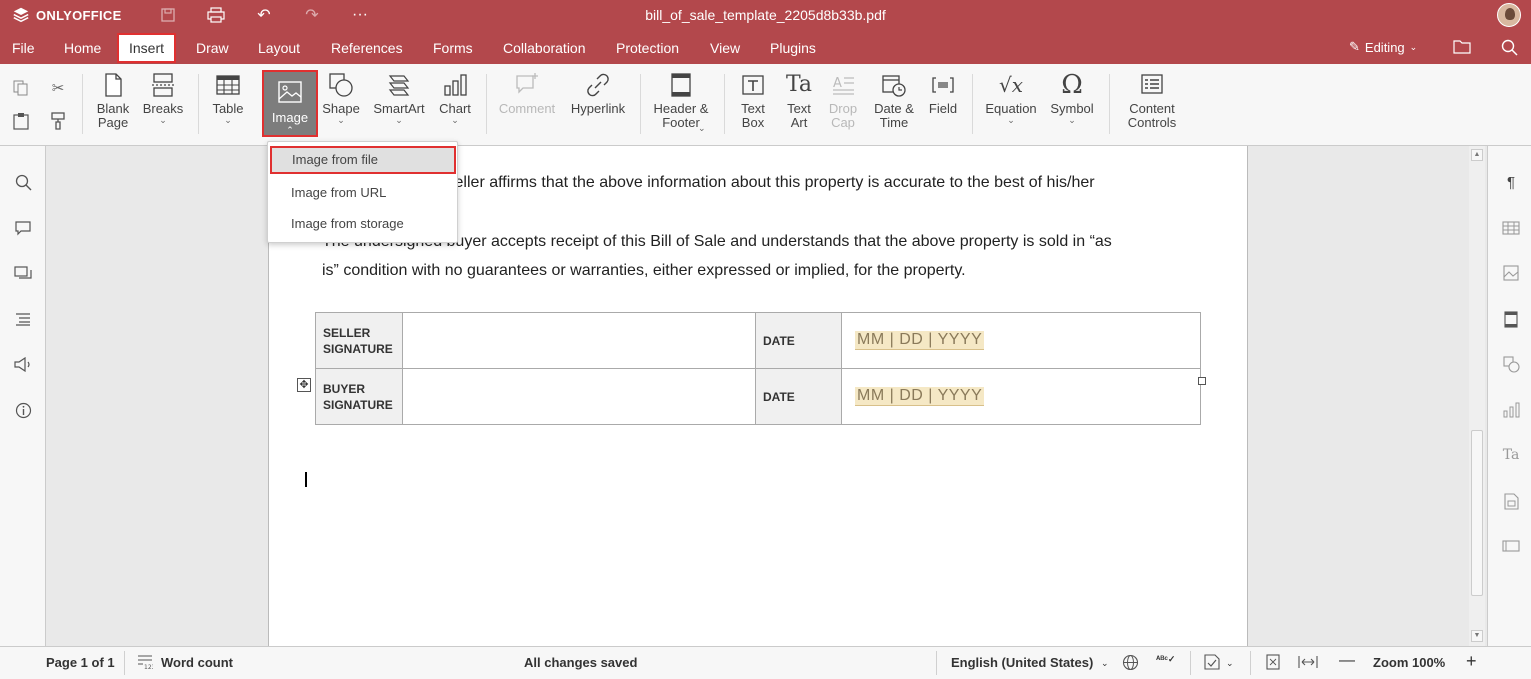 The height and width of the screenshot is (679, 1531). Describe the element at coordinates (147, 48) in the screenshot. I see `tab-insert: Insert` at that location.